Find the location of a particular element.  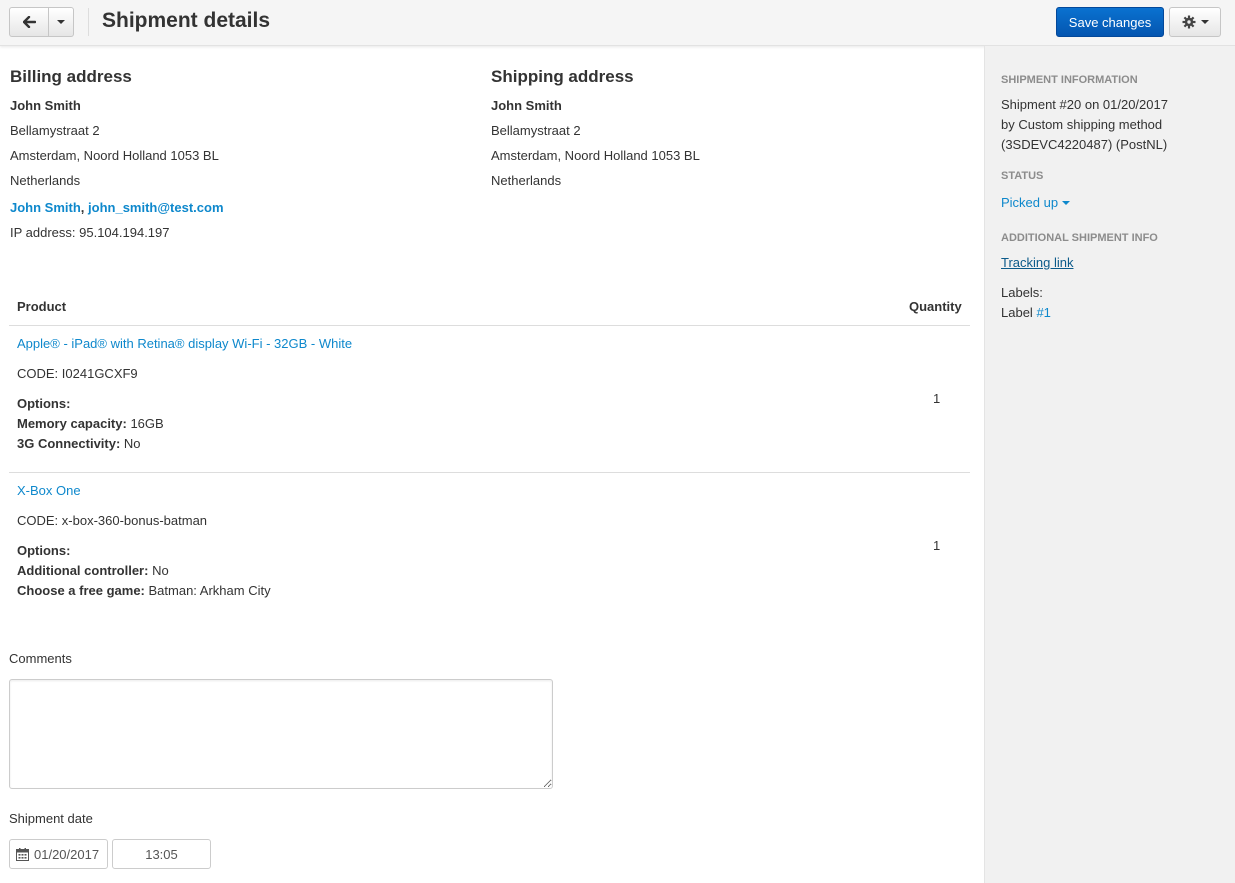

shipping-address-title: Shipping address is located at coordinates (562, 76).